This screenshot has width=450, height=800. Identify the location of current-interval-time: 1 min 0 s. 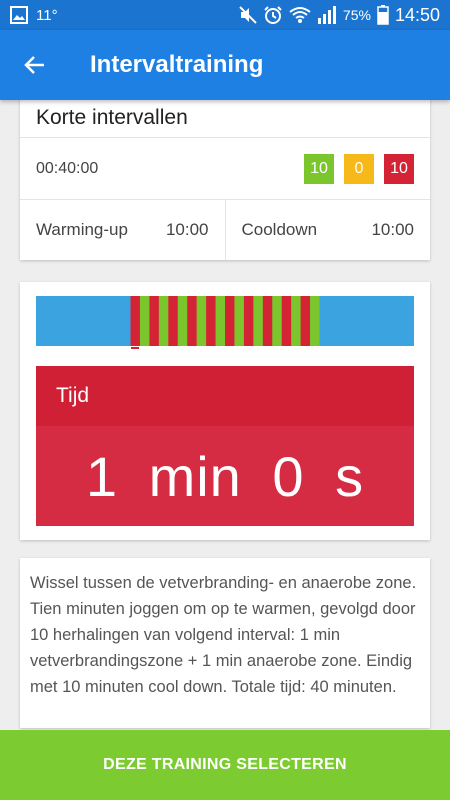
(225, 476).